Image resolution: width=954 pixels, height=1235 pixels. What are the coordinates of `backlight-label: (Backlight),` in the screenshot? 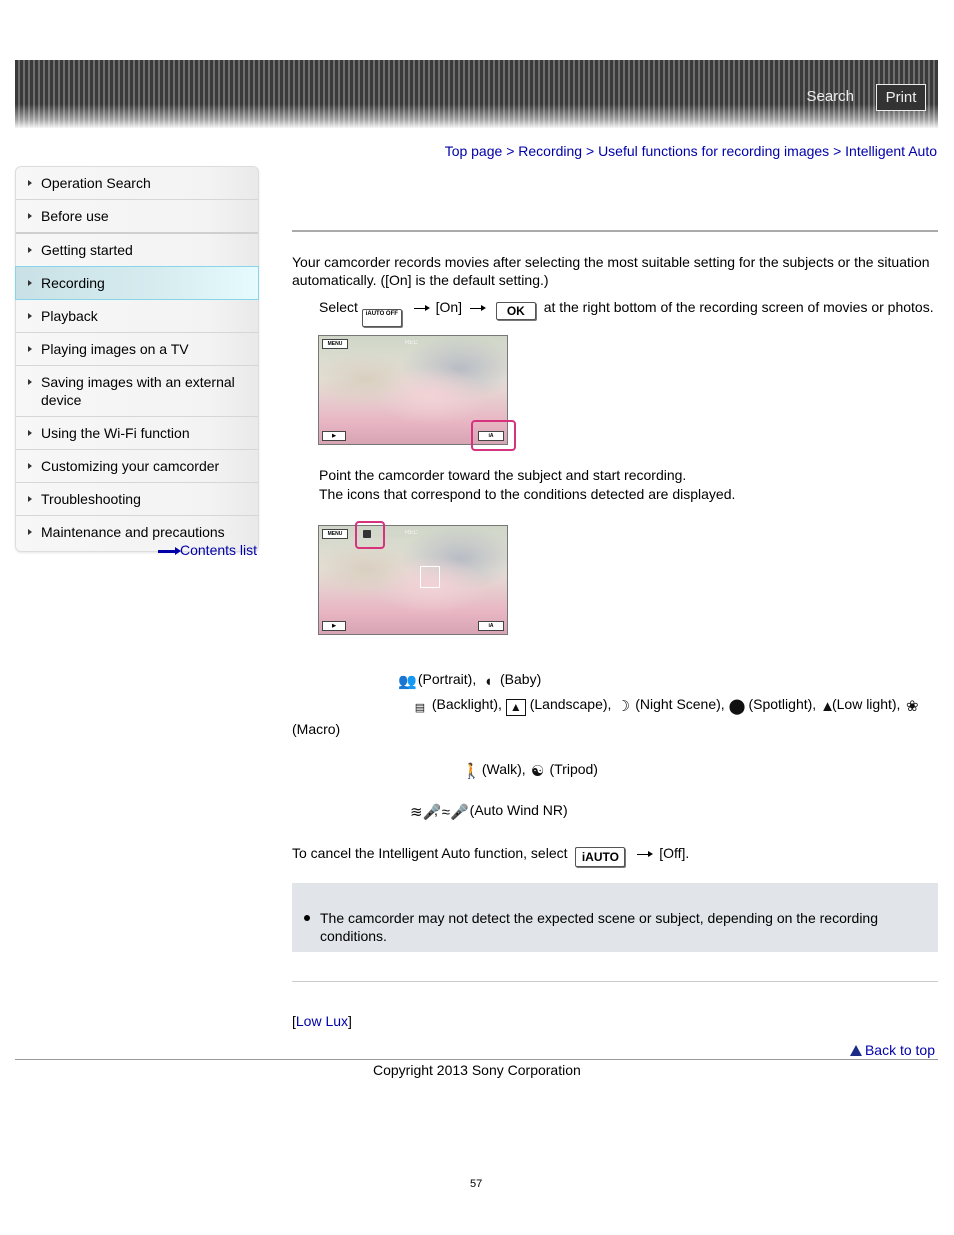 It's located at (466, 704).